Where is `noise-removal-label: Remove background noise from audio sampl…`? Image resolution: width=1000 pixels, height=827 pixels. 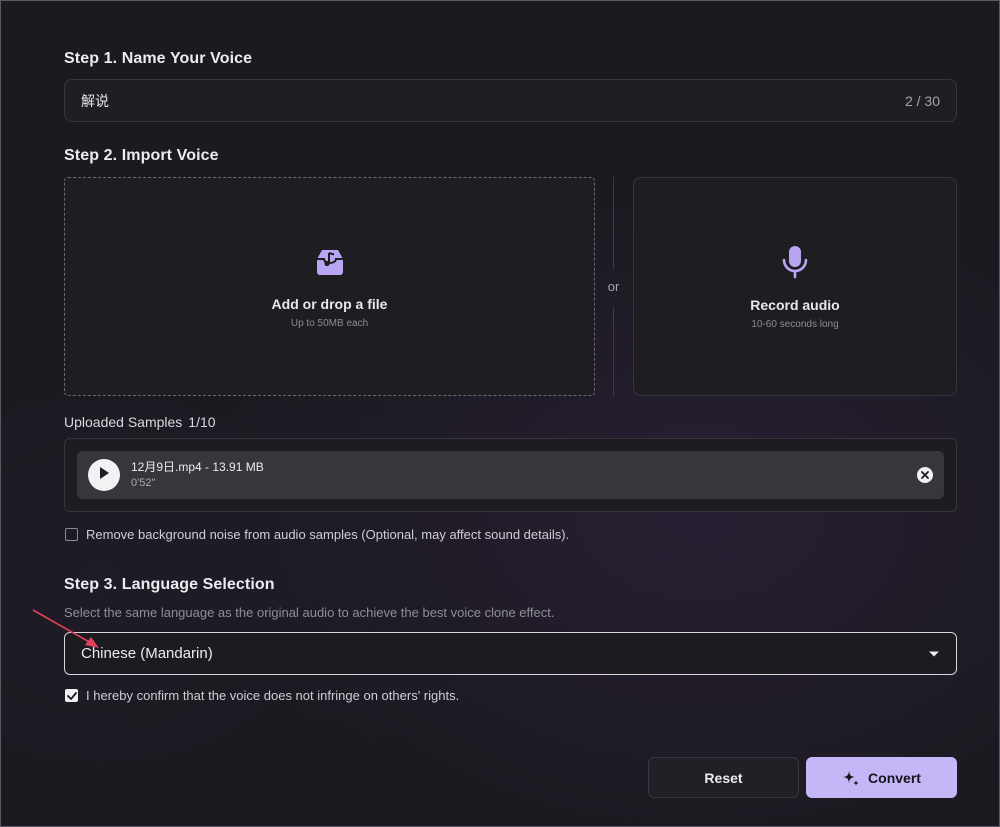
noise-removal-label: Remove background noise from audio sampl… is located at coordinates (328, 534).